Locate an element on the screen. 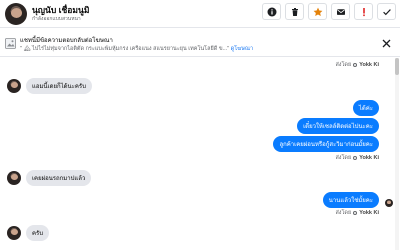 The height and width of the screenshot is (250, 400). outgoing-message: เดี๋ยวให้เซลล์ติดต่อไปนะคะ is located at coordinates (338, 126).